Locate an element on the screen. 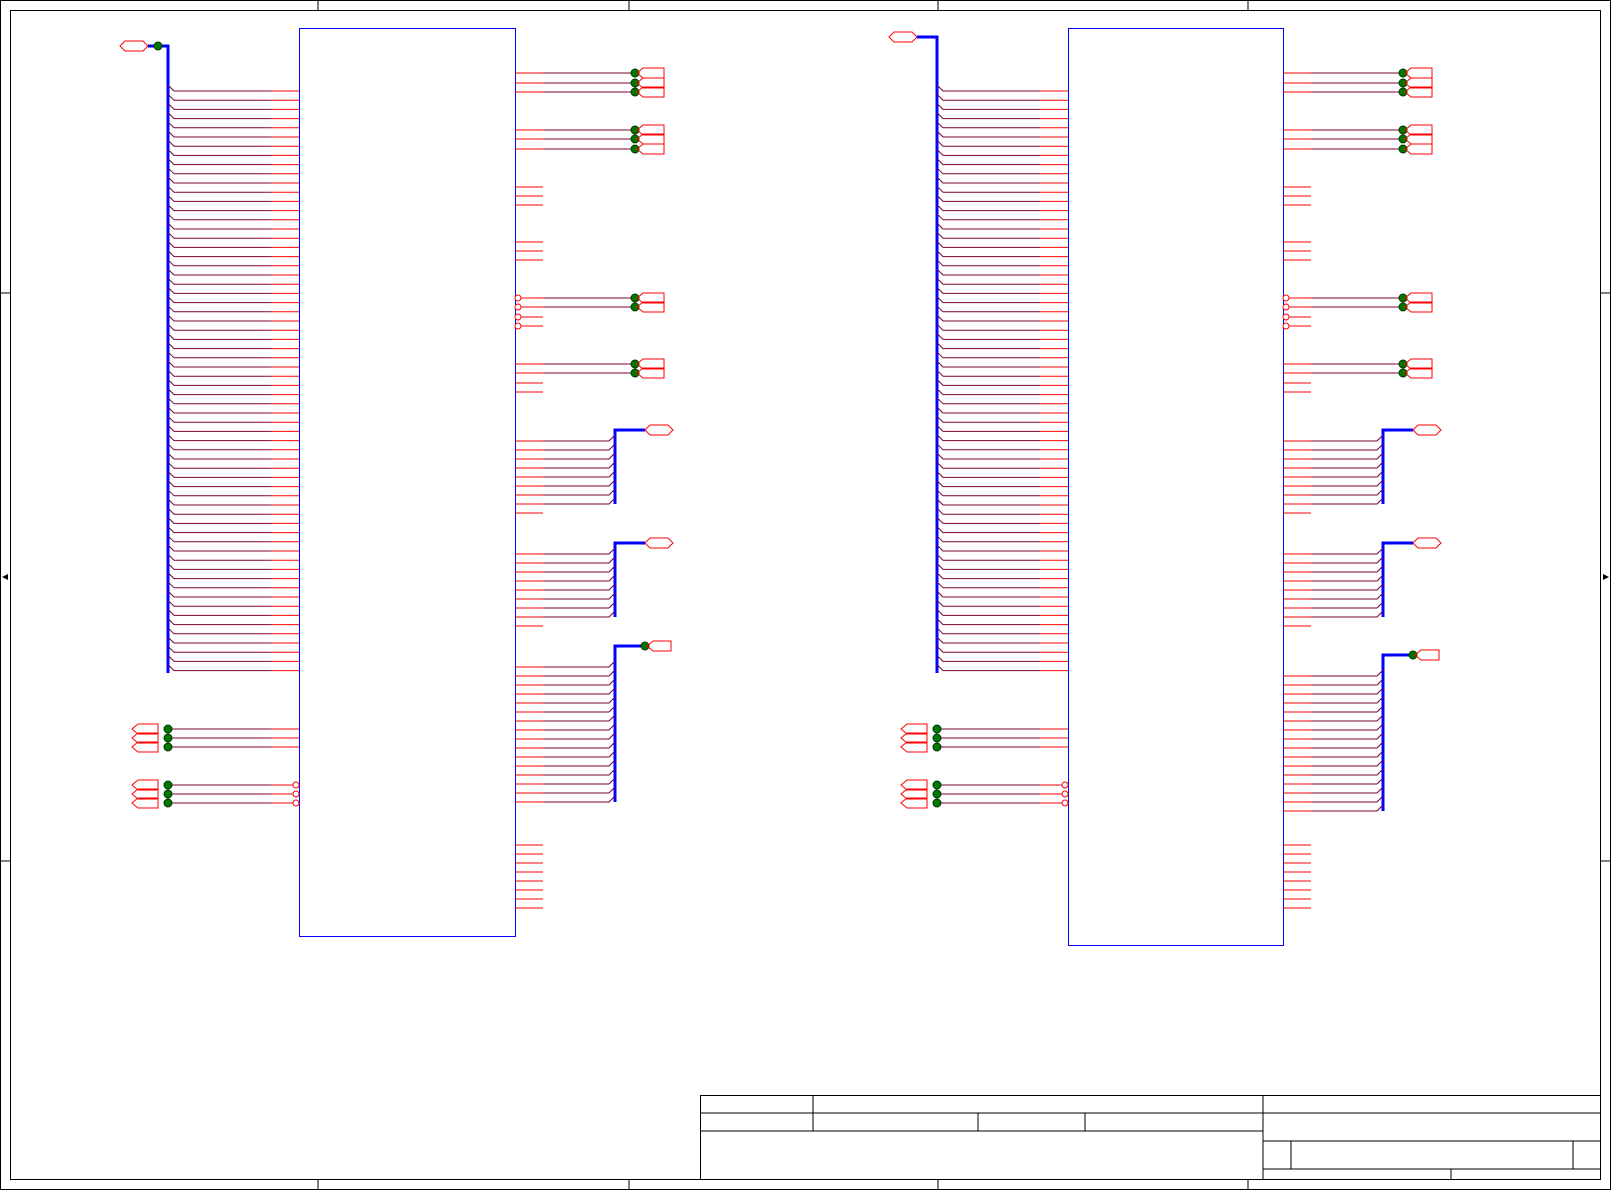 Image resolution: width=1611 pixels, height=1190 pixels. title-block-frame is located at coordinates (1150, 1137).